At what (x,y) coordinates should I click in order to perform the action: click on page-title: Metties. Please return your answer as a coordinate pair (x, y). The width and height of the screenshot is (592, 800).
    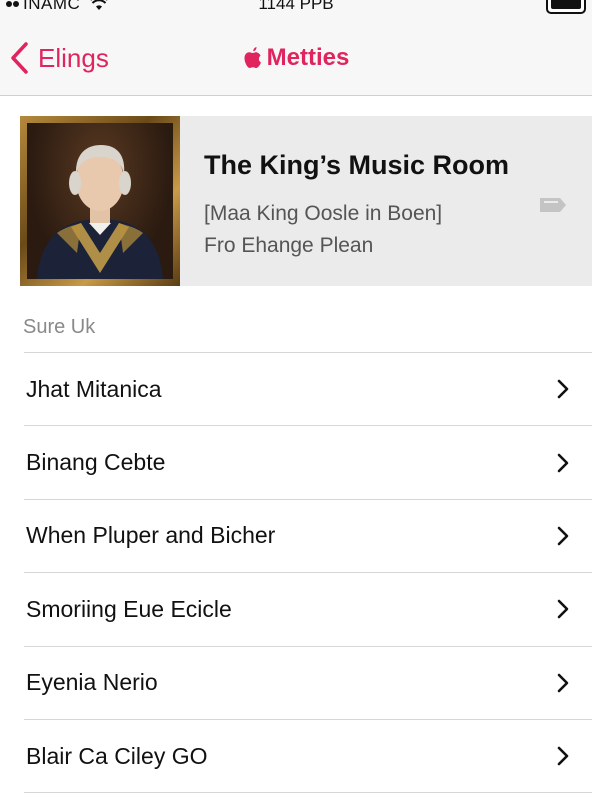
    Looking at the image, I should click on (296, 58).